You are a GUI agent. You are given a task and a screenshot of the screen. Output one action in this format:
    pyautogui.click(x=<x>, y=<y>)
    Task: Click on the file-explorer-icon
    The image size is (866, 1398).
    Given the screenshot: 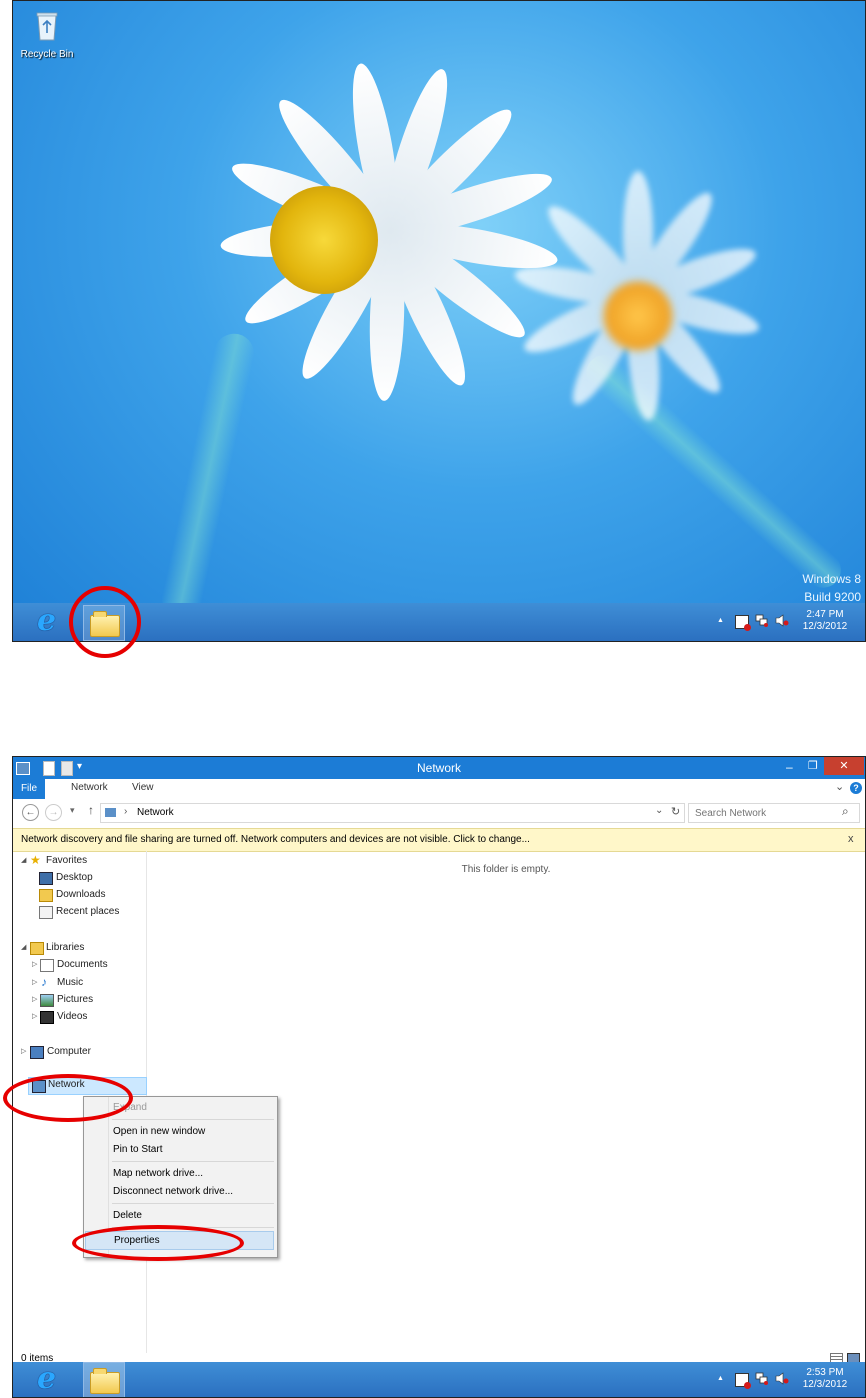 What is the action you would take?
    pyautogui.click(x=105, y=1381)
    